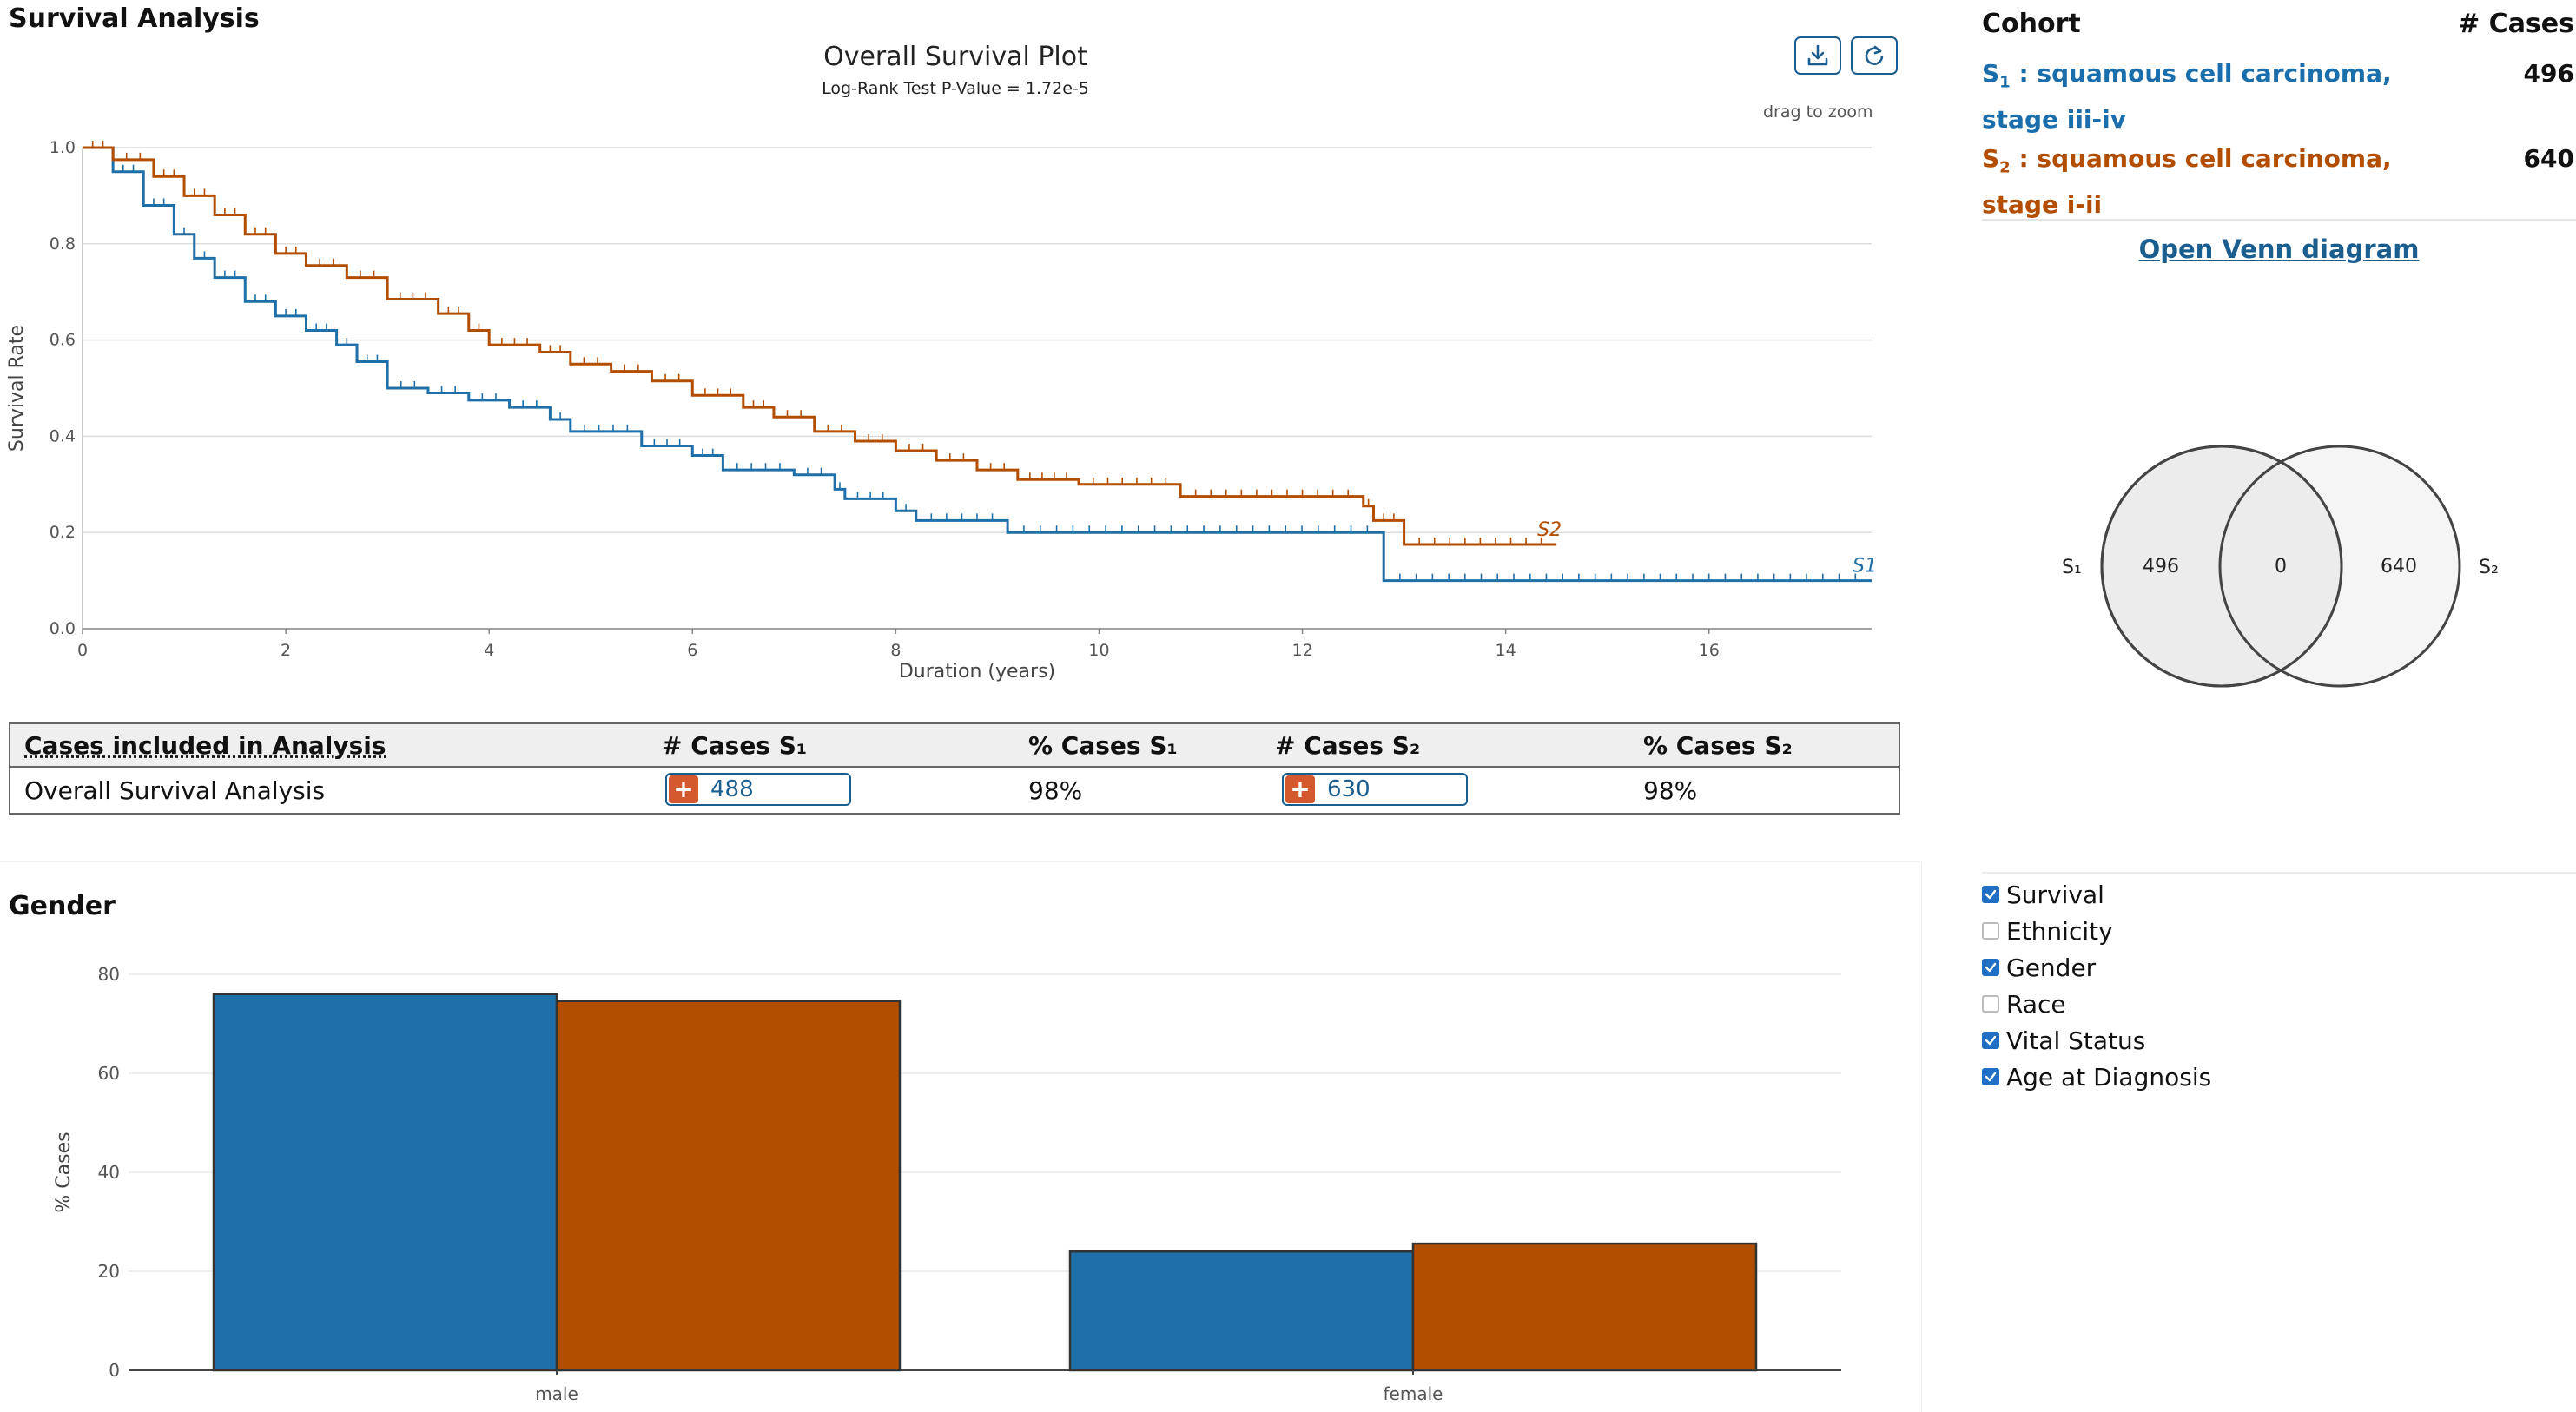 The width and height of the screenshot is (2576, 1412). I want to click on download-icon, so click(1817, 55).